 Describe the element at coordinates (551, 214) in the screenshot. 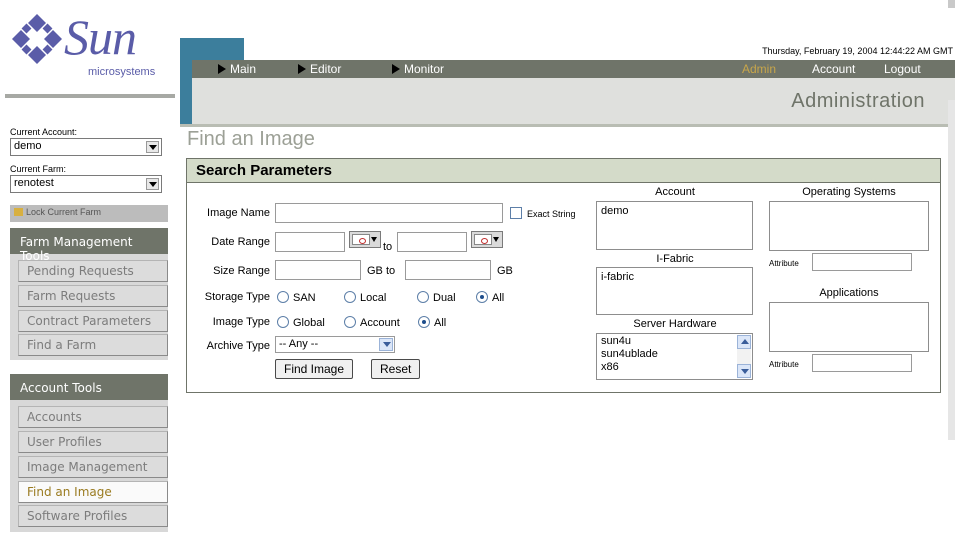

I see `exact-string-label: Exact String` at that location.